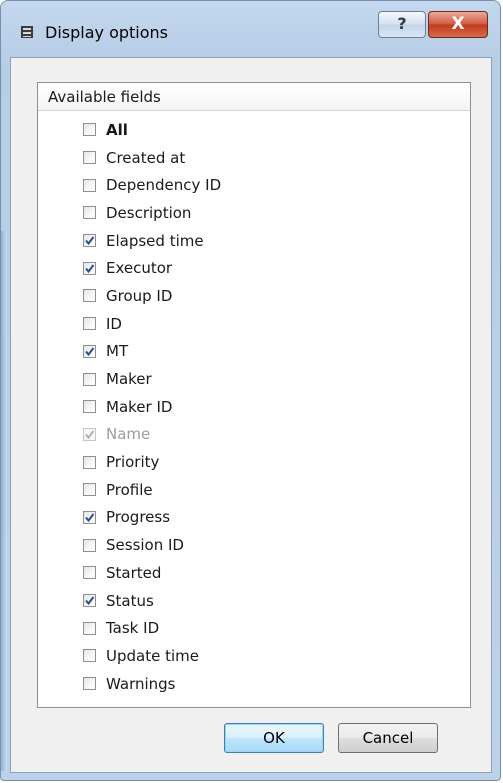 This screenshot has width=503, height=783. Describe the element at coordinates (138, 517) in the screenshot. I see `field-option-label: Progress` at that location.